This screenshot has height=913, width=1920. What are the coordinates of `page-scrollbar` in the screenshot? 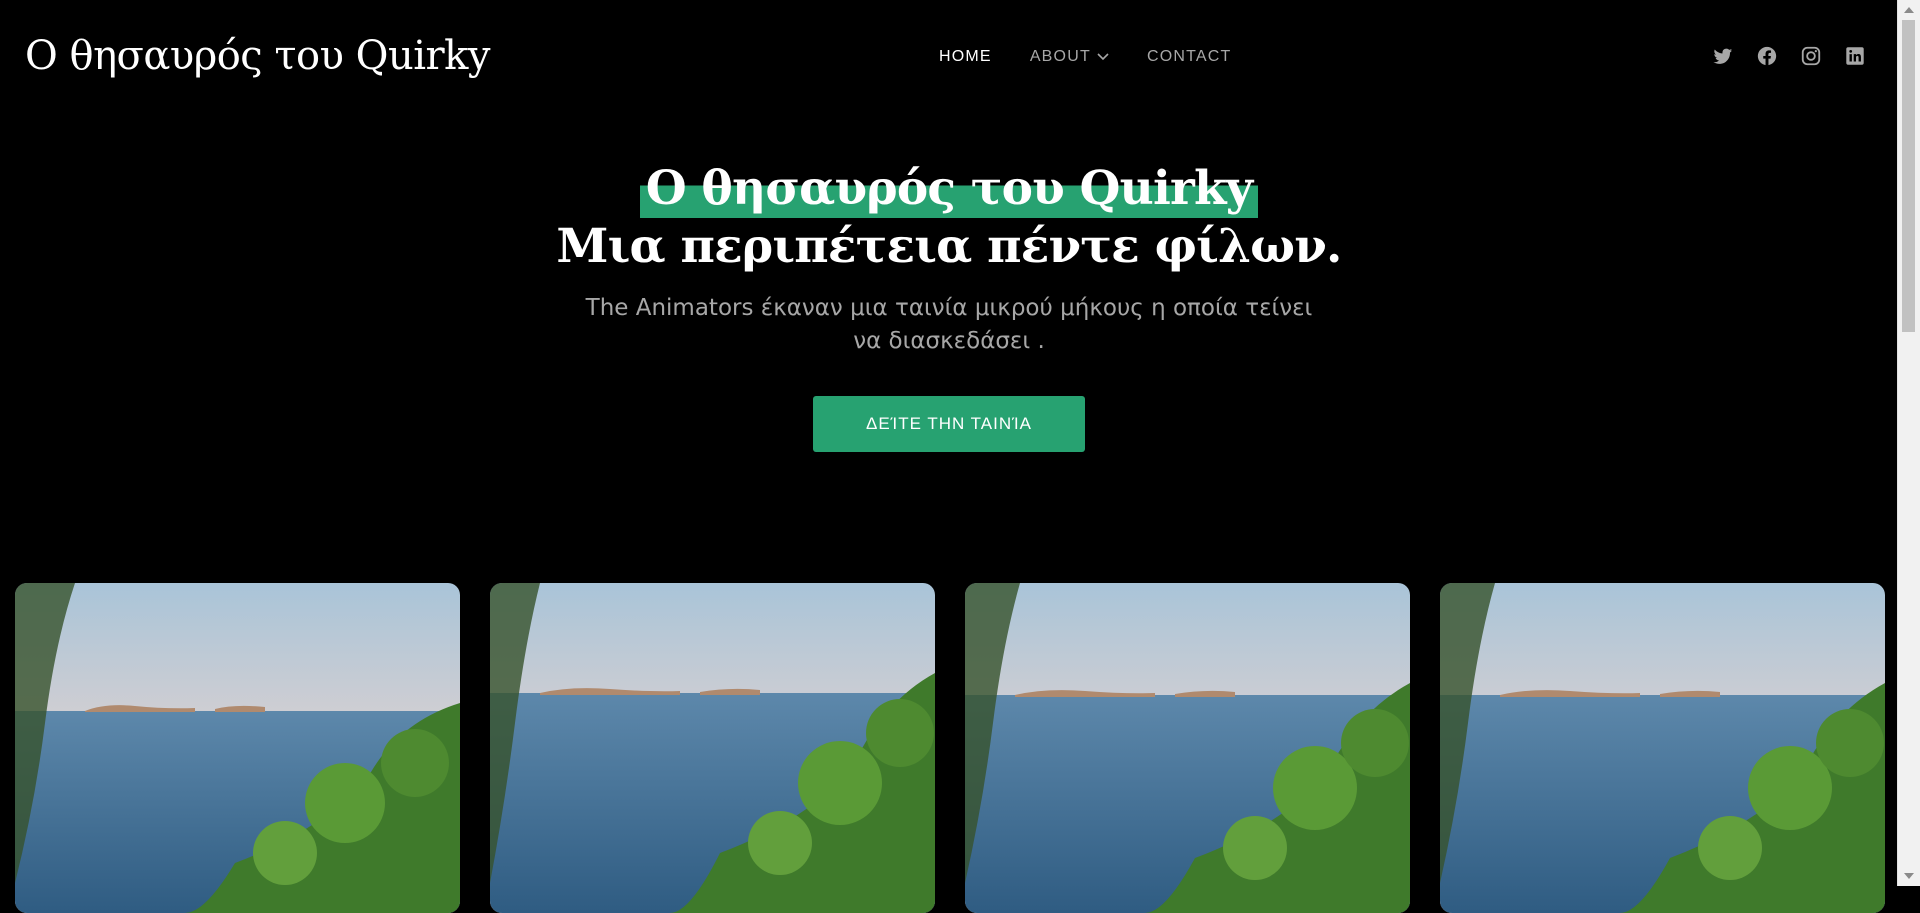 It's located at (1908, 443).